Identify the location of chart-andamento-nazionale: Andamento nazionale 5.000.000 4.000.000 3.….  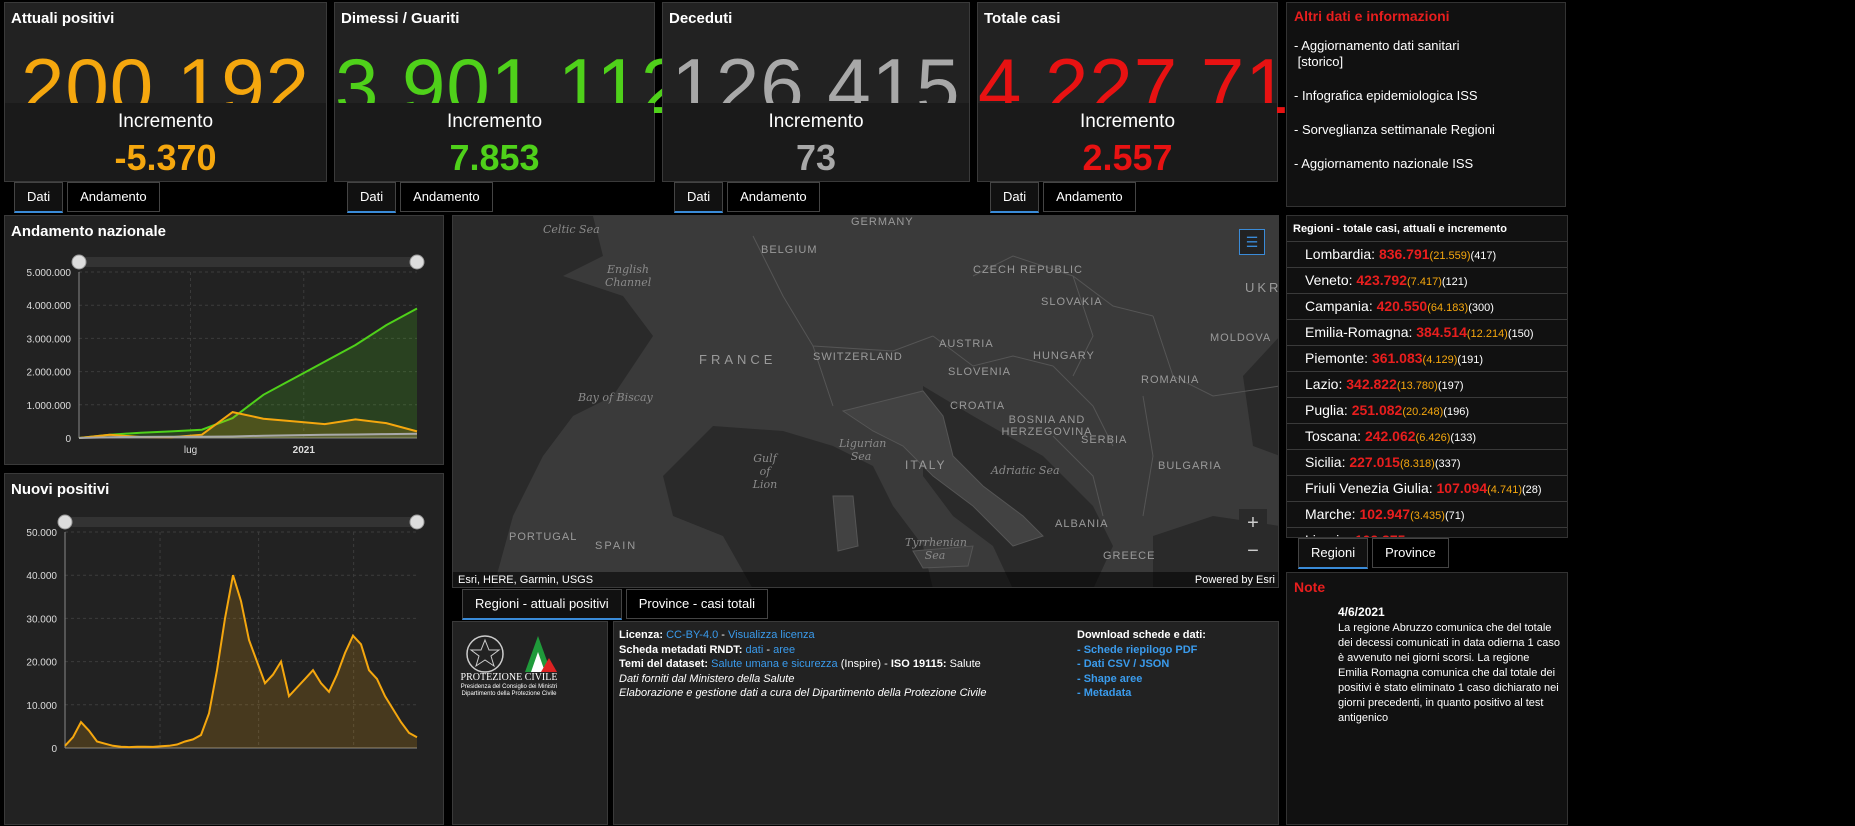
(224, 340).